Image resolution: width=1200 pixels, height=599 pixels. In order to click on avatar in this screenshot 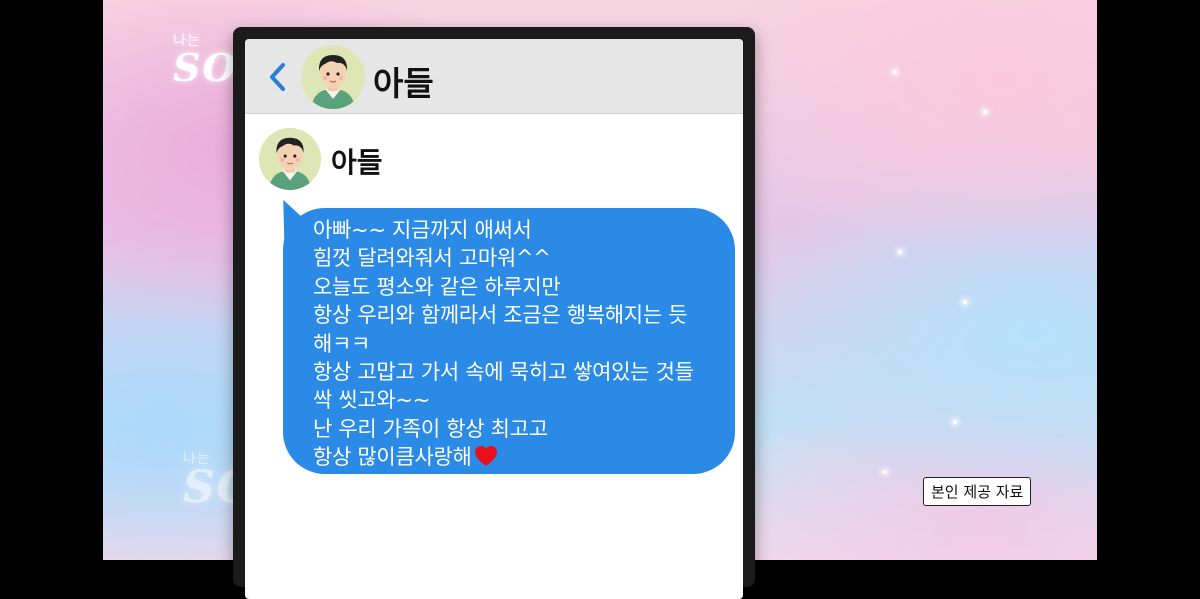, I will do `click(333, 77)`.